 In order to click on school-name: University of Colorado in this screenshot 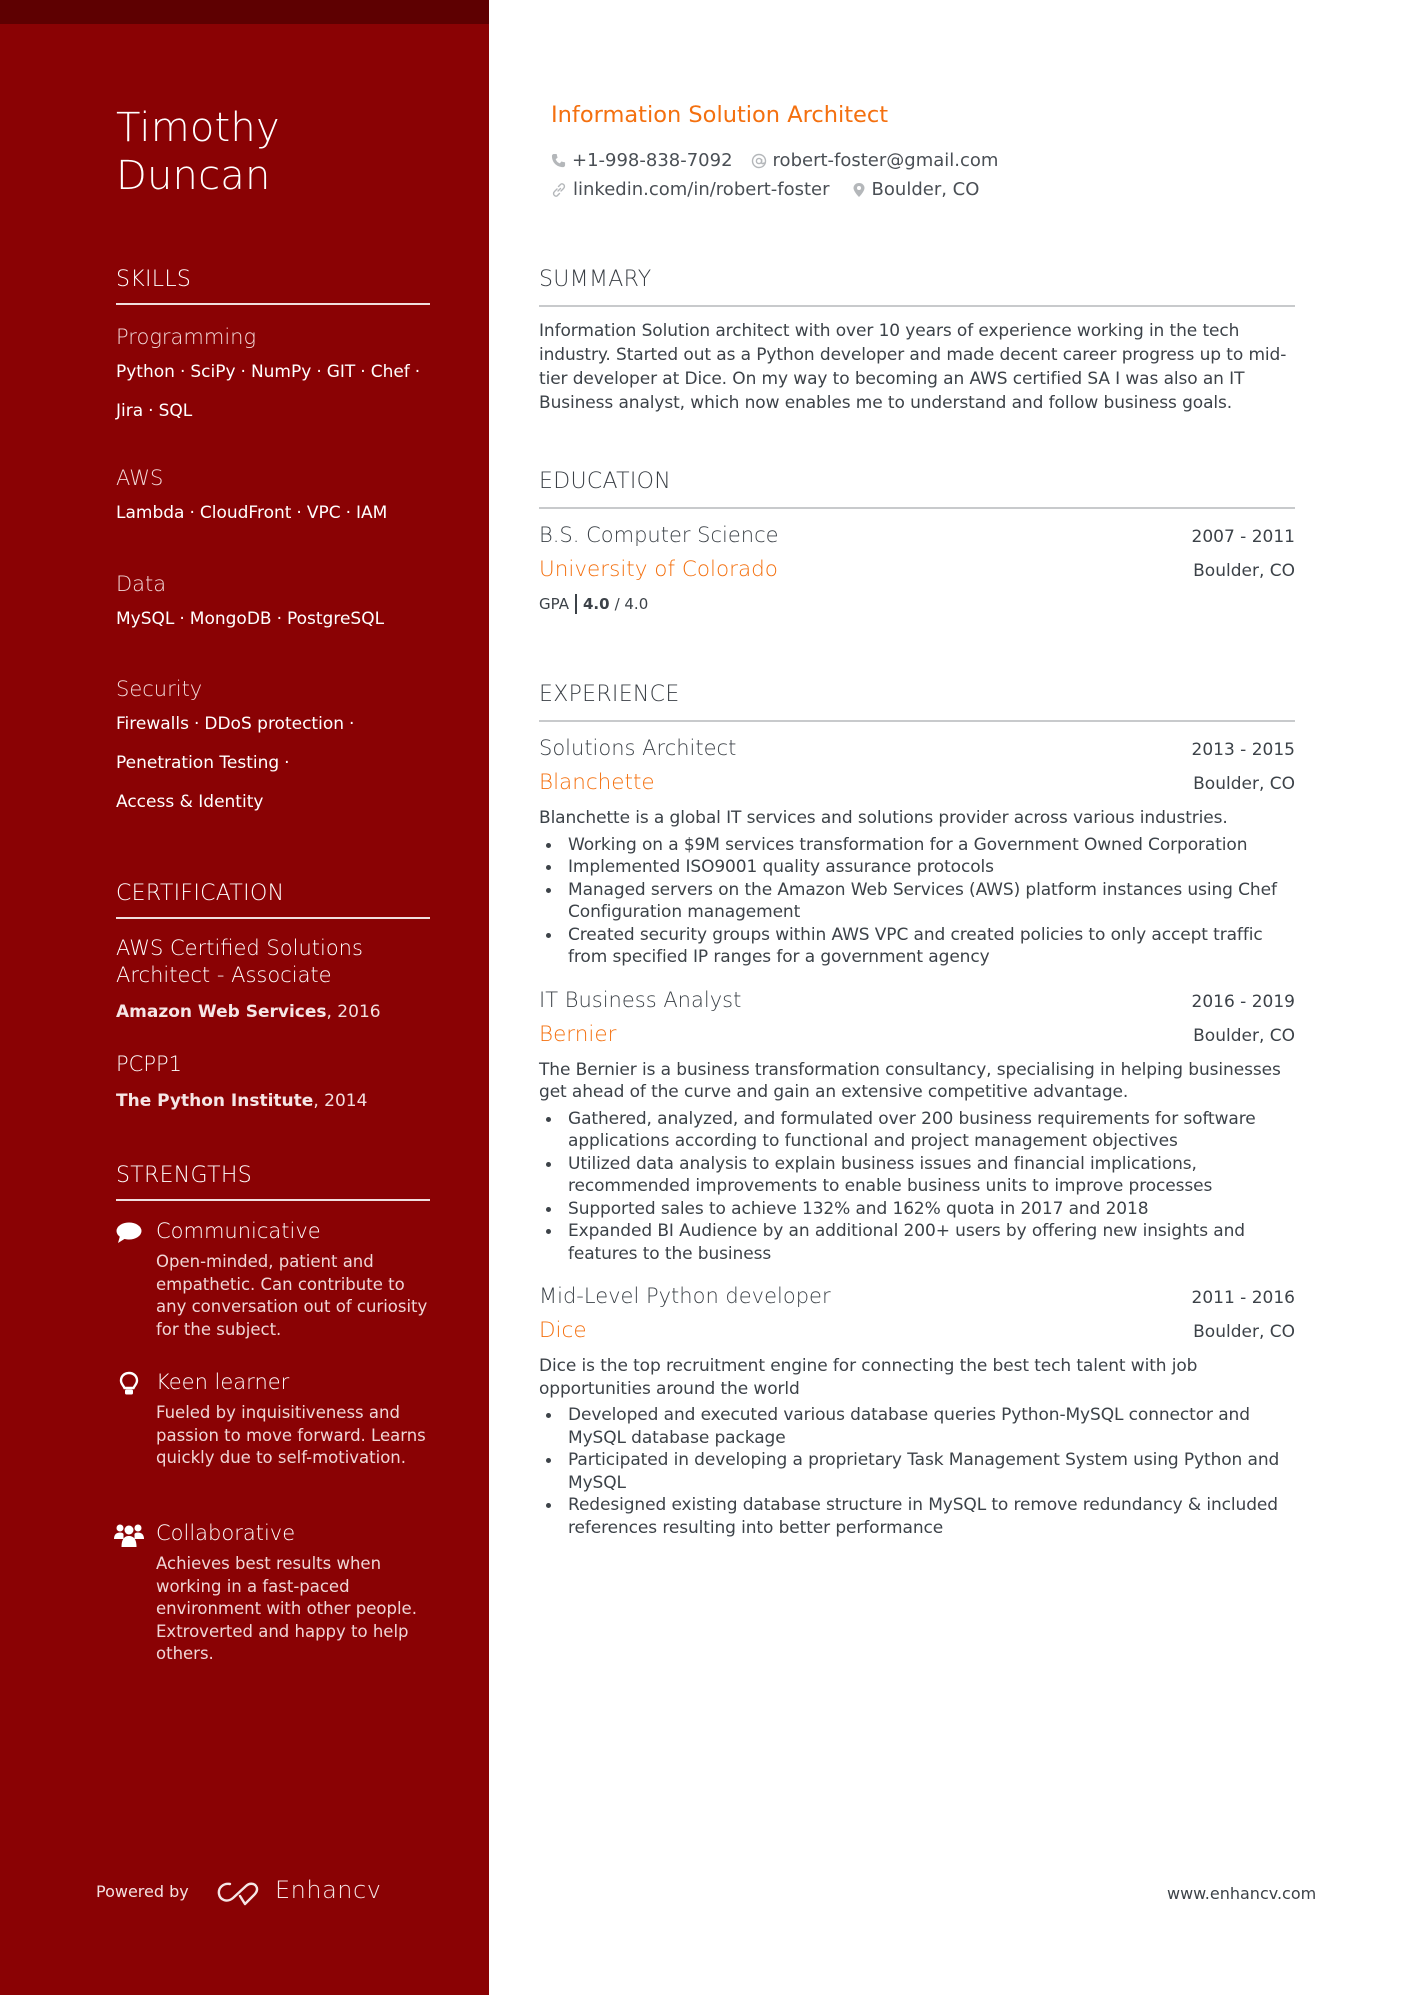, I will do `click(658, 569)`.